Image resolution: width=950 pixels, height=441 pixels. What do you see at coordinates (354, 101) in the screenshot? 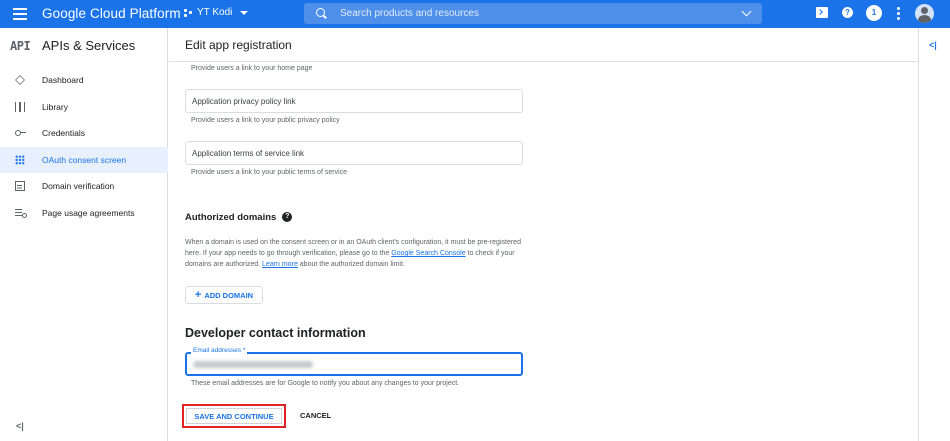
I see `privacy-policy-field: Application privacy policy link` at bounding box center [354, 101].